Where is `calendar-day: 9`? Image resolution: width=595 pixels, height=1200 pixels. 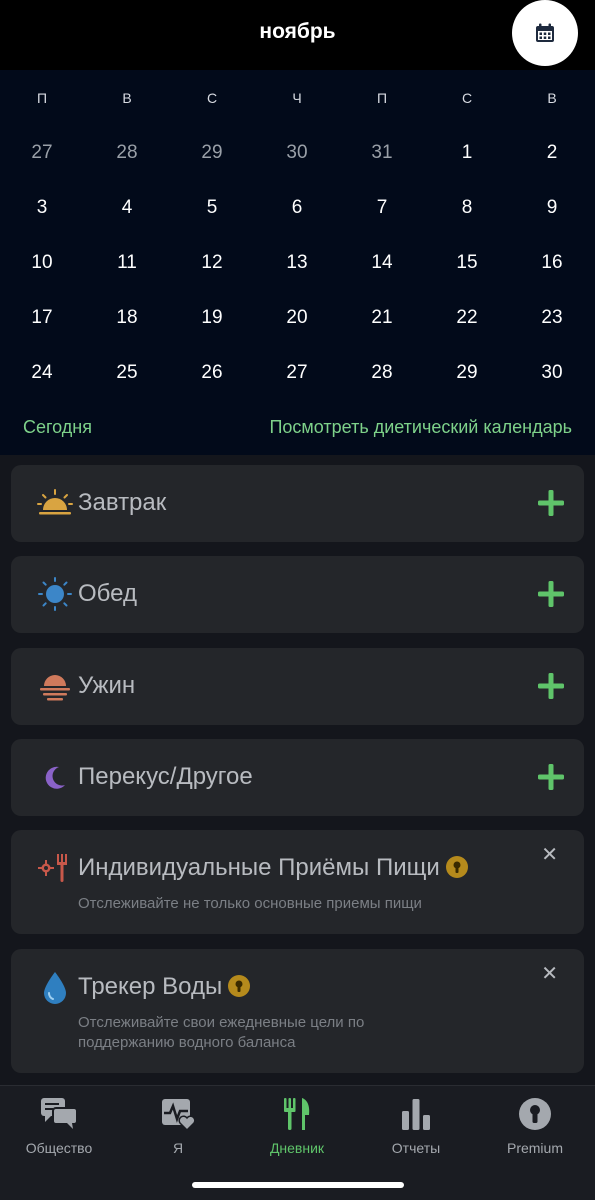 calendar-day: 9 is located at coordinates (552, 208).